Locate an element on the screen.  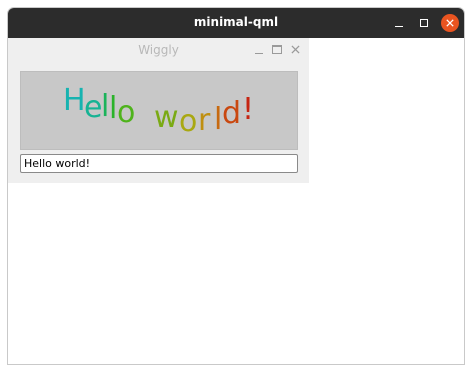
wiggly-letter: d is located at coordinates (232, 113).